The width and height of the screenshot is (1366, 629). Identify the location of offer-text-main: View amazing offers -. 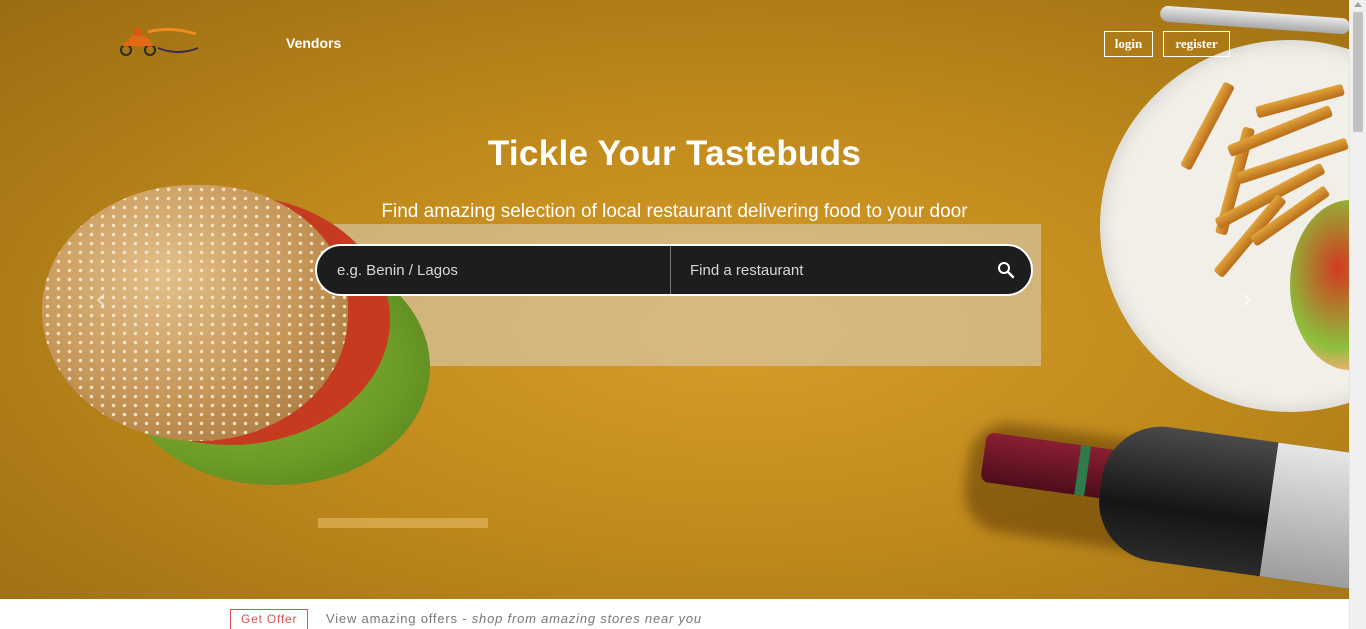
(399, 618).